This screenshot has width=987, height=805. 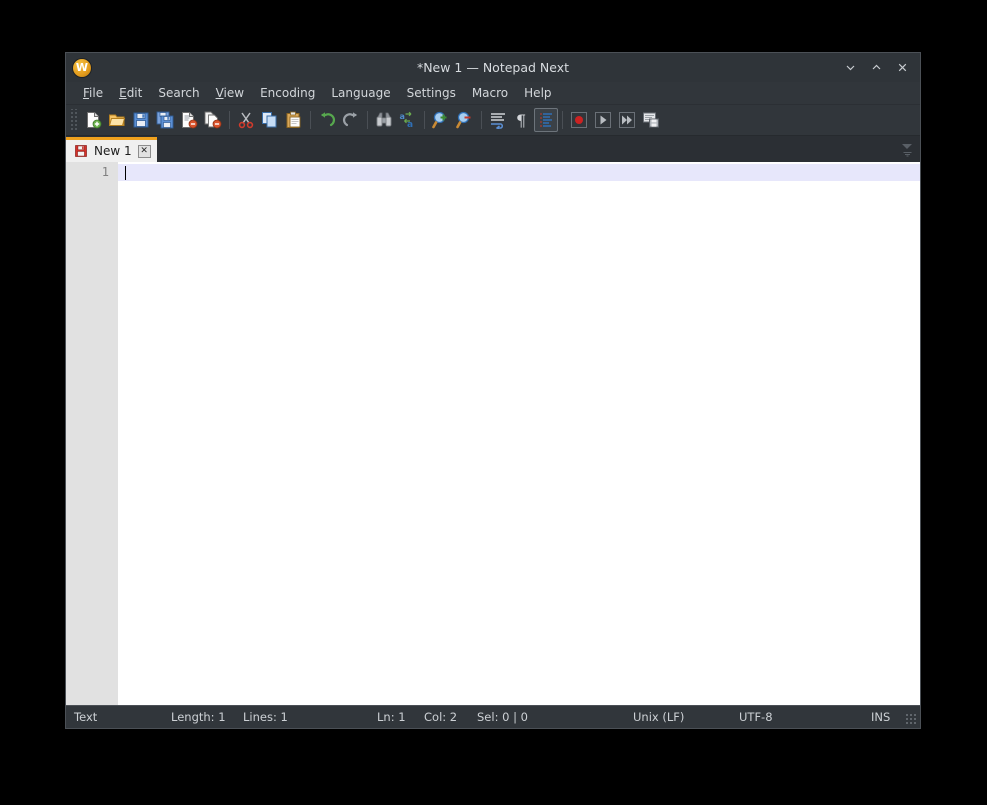 What do you see at coordinates (493, 149) in the screenshot?
I see `tab-bar: New 1 ✕` at bounding box center [493, 149].